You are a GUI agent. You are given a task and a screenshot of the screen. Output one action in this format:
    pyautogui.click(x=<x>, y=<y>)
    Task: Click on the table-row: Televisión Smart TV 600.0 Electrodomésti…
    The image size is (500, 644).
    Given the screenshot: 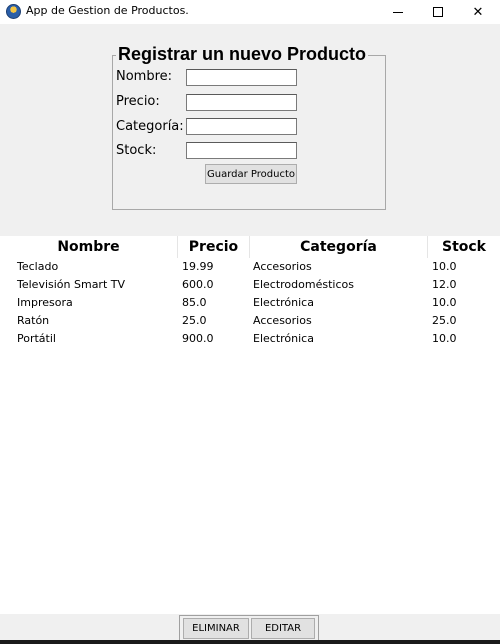 What is the action you would take?
    pyautogui.click(x=250, y=285)
    